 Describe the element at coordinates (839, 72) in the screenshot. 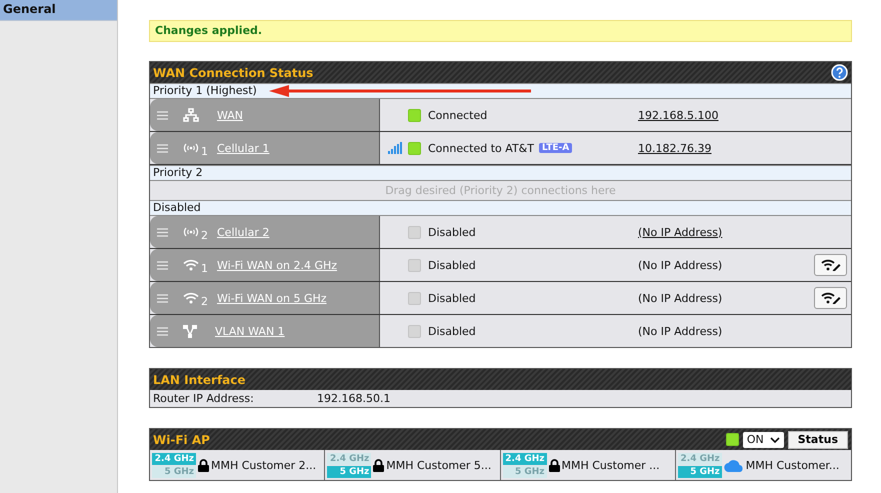

I see `help-icon` at that location.